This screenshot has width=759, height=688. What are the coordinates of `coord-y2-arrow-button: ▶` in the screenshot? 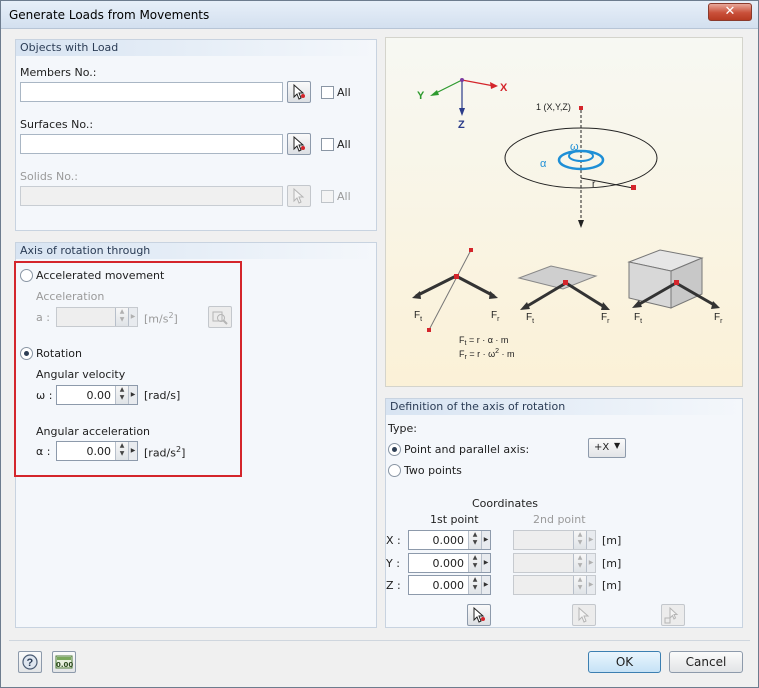 It's located at (590, 563).